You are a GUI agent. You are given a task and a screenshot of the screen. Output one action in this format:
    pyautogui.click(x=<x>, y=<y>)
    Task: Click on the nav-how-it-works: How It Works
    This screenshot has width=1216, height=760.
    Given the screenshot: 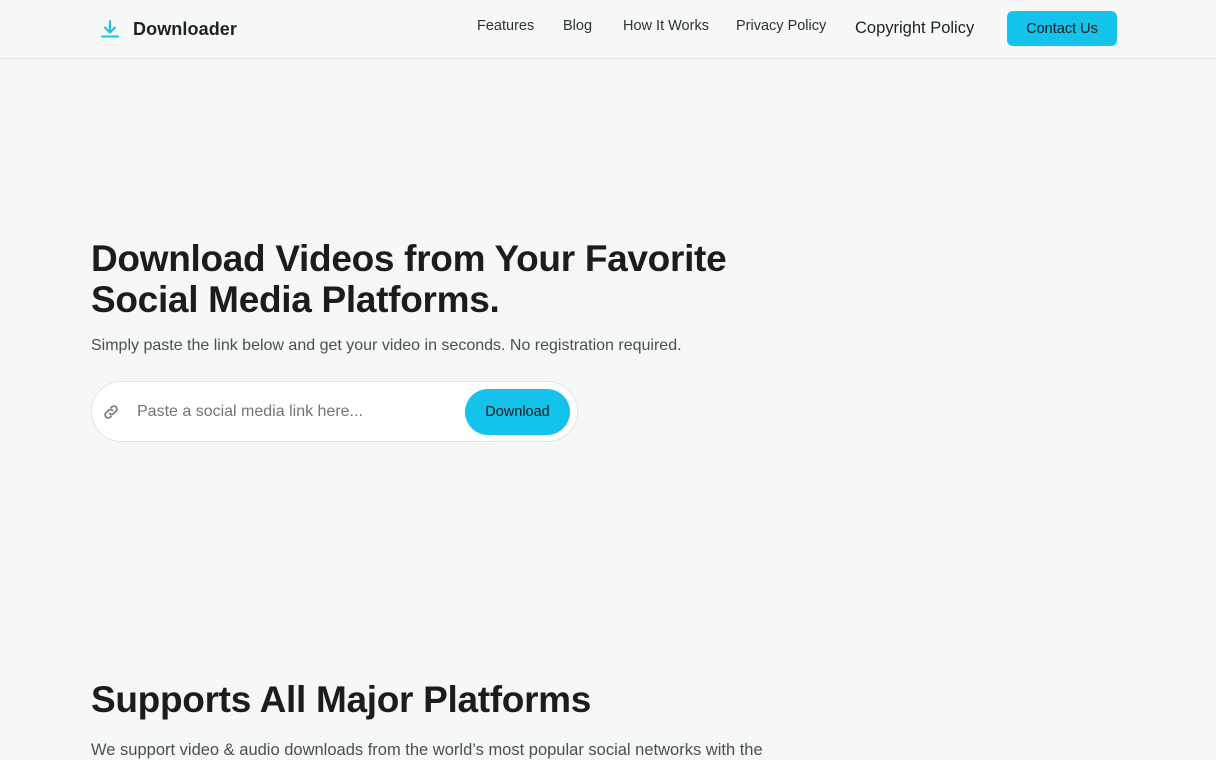 What is the action you would take?
    pyautogui.click(x=666, y=26)
    